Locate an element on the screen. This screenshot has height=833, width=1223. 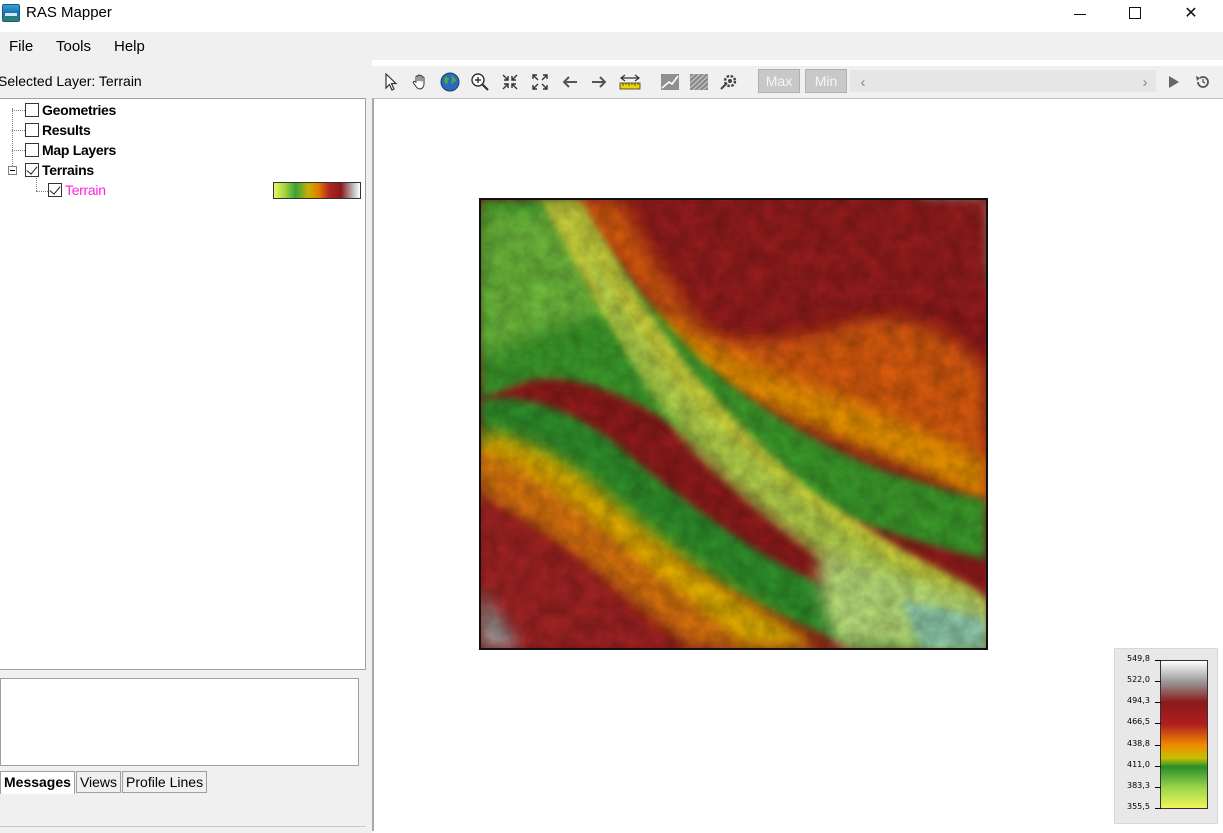
tree-item-terrains: Terrains is located at coordinates (59, 170).